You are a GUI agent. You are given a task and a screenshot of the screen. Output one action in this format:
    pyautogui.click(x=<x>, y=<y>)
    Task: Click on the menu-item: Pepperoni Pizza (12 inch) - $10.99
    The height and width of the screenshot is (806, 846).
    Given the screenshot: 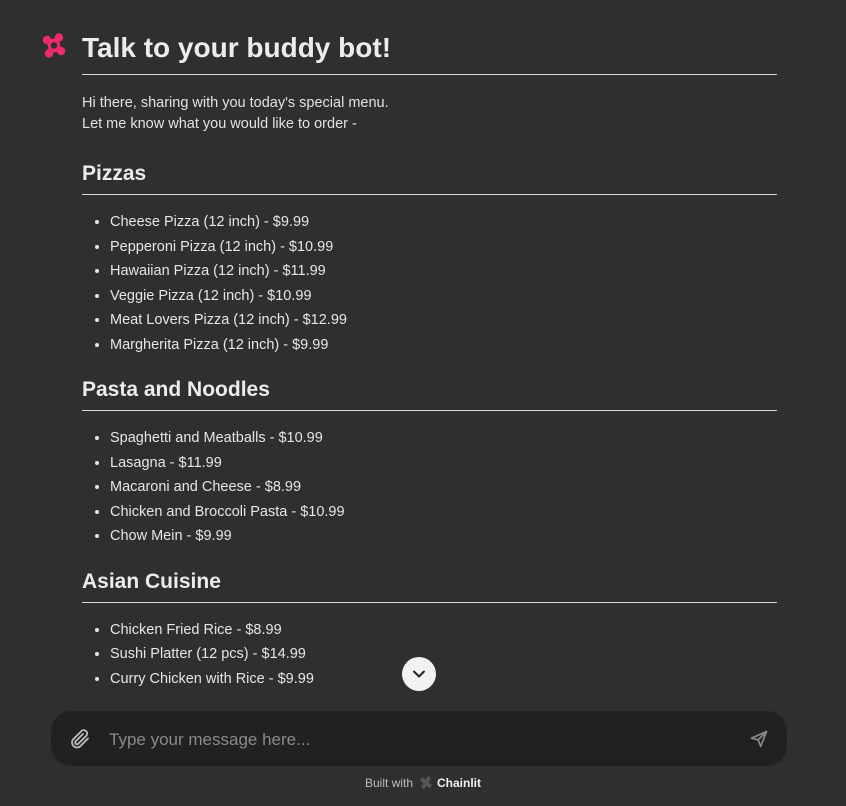 What is the action you would take?
    pyautogui.click(x=443, y=247)
    